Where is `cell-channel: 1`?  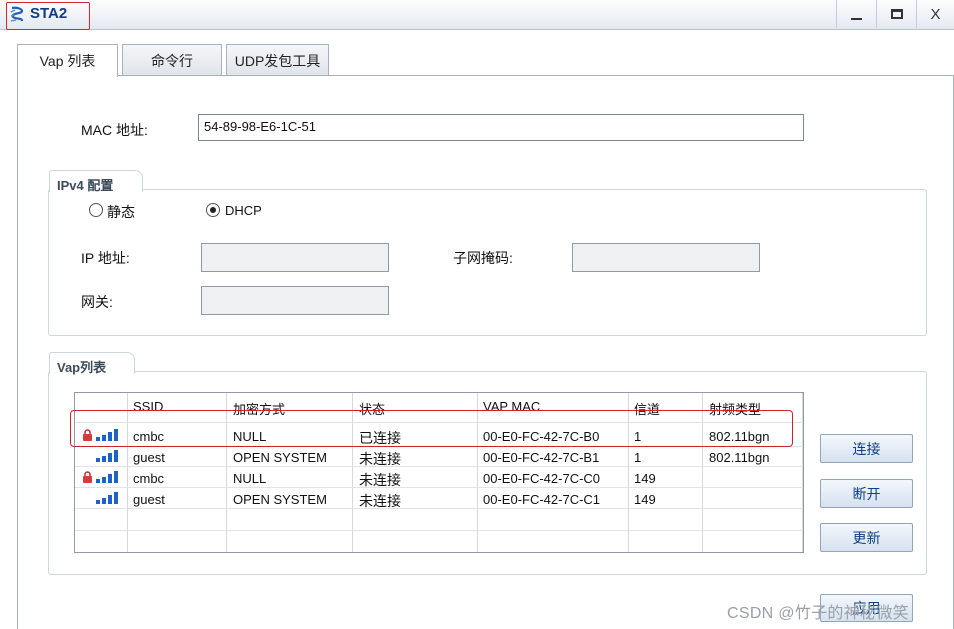 cell-channel: 1 is located at coordinates (638, 457).